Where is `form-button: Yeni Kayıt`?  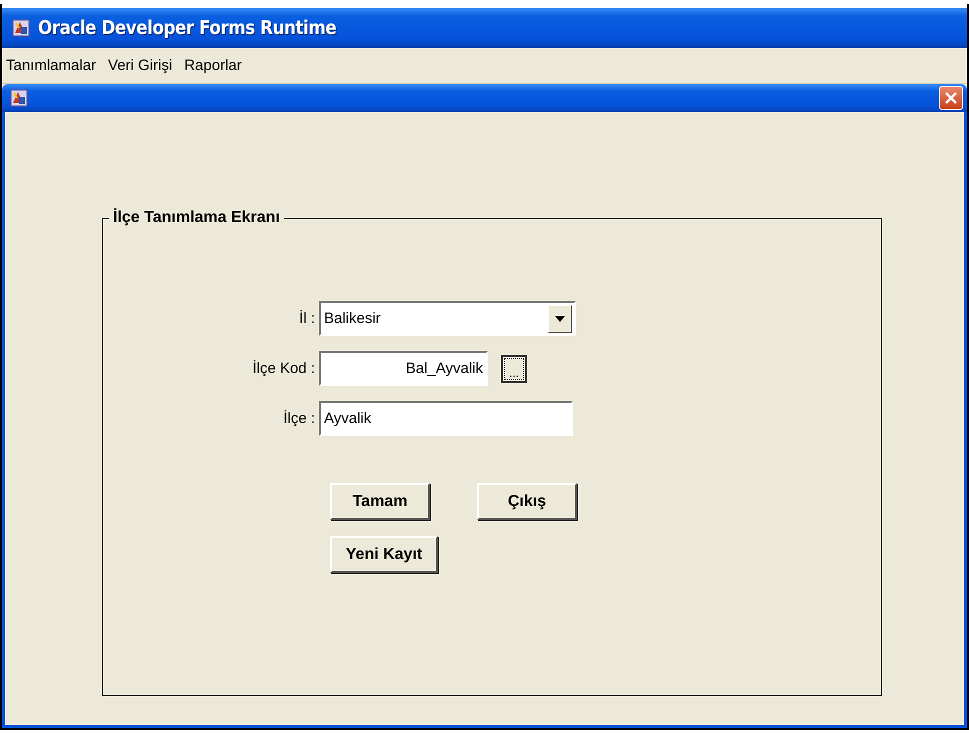 form-button: Yeni Kayıt is located at coordinates (384, 554).